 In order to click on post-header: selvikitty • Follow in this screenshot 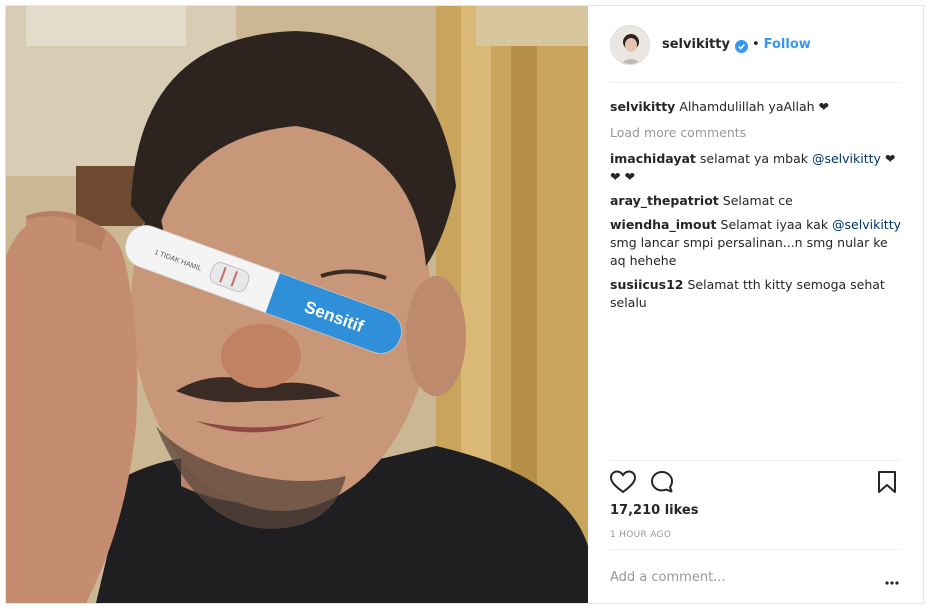, I will do `click(755, 44)`.